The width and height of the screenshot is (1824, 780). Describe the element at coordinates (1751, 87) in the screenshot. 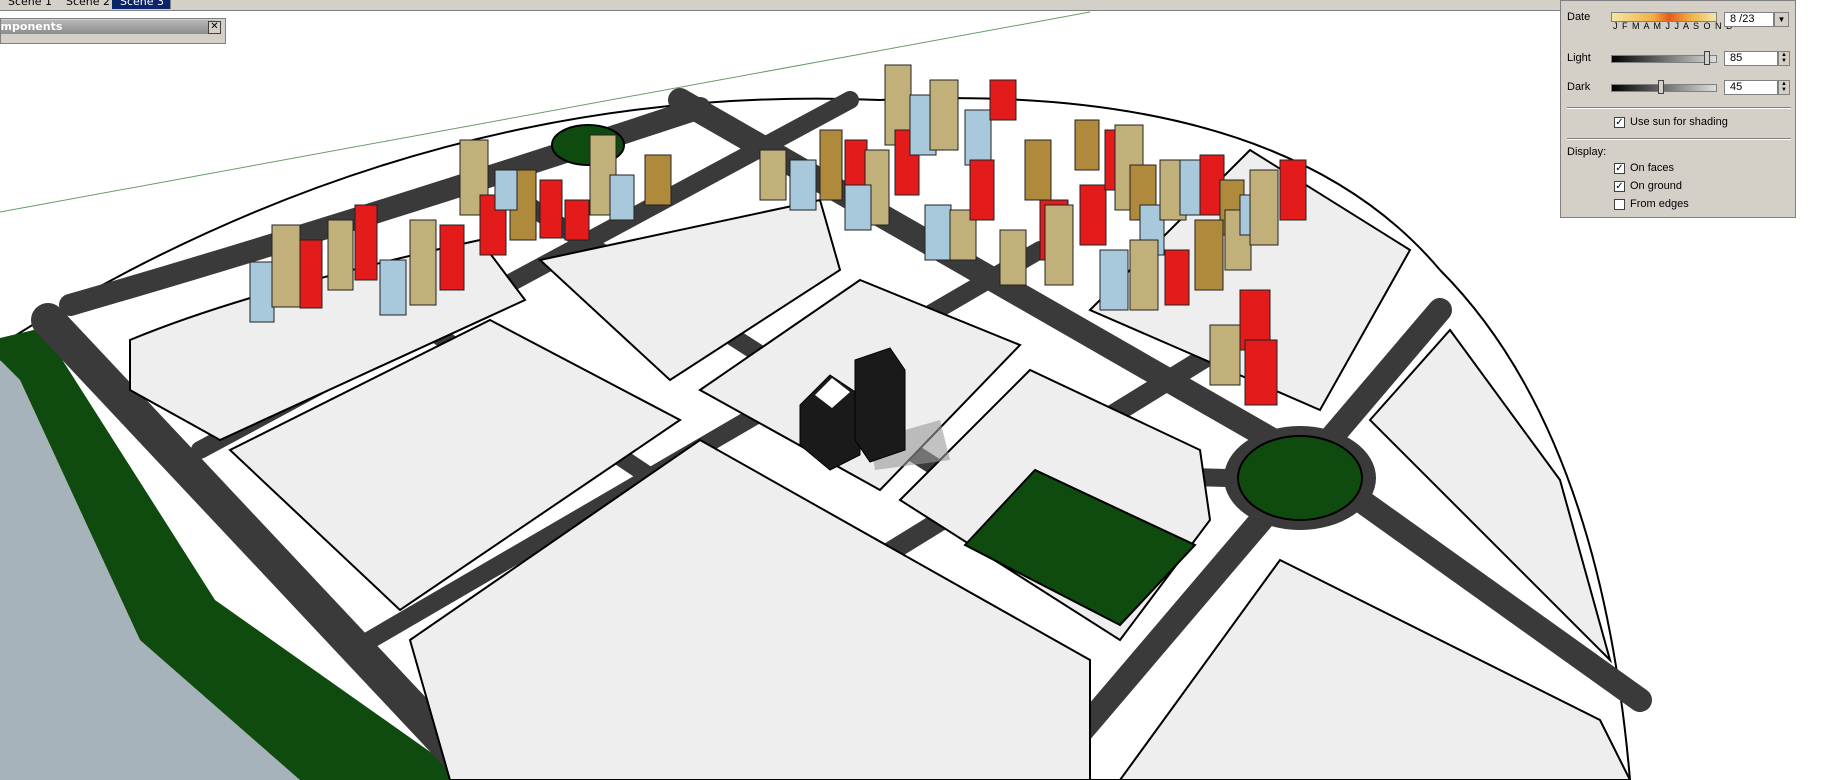

I see `dark-field: 45` at that location.